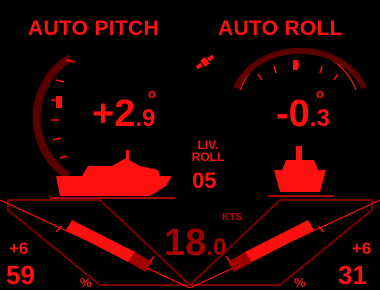 This screenshot has height=290, width=380. Describe the element at coordinates (301, 171) in the screenshot. I see `boat-rear-icon` at that location.